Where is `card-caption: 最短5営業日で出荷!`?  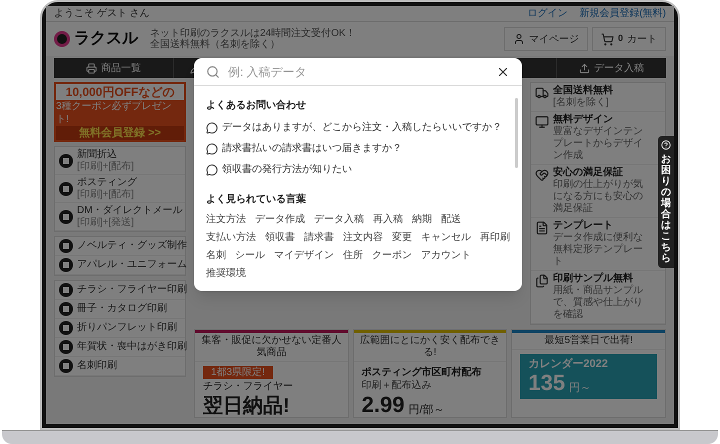
card-caption: 最短5営業日で出荷! is located at coordinates (589, 341).